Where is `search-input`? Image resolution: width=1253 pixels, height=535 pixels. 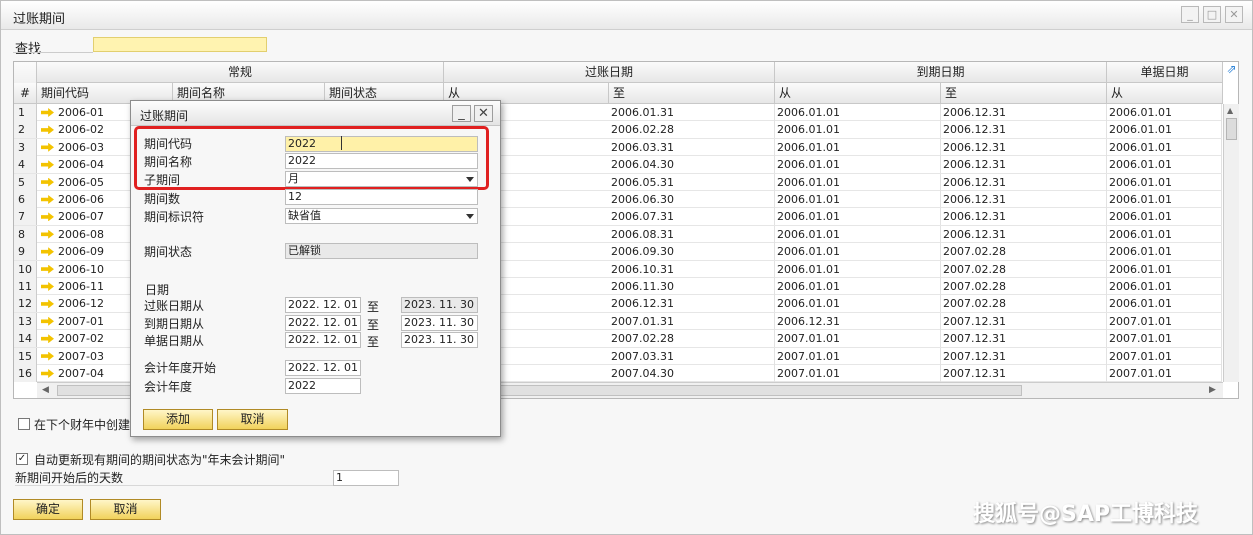 search-input is located at coordinates (180, 44).